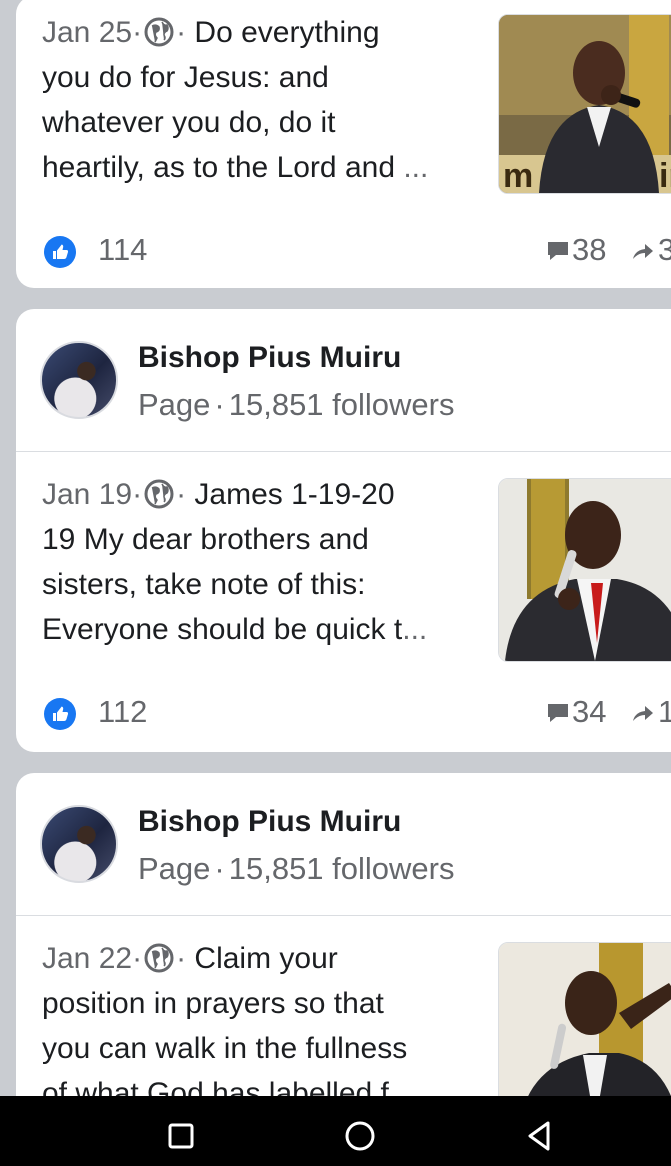  Describe the element at coordinates (122, 250) in the screenshot. I see `like-count: 114` at that location.